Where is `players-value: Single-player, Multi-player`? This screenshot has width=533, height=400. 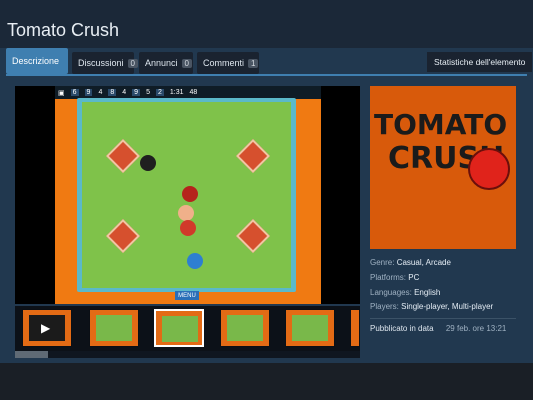
players-value: Single-player, Multi-player is located at coordinates (447, 306).